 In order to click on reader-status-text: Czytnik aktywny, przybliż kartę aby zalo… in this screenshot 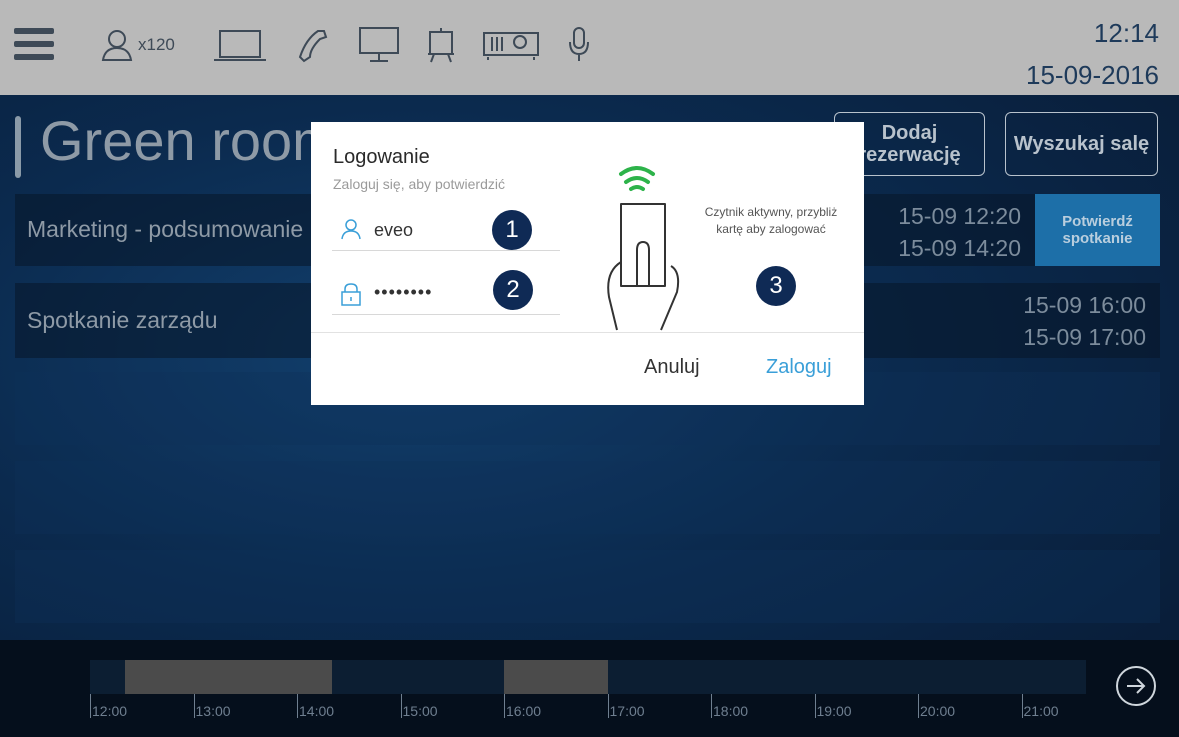, I will do `click(771, 220)`.